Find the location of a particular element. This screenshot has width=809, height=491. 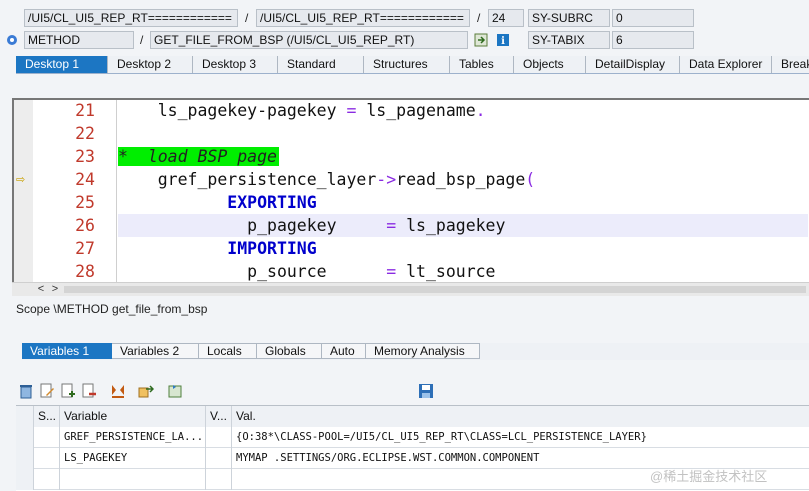

scroll-left-icon: < is located at coordinates (41, 289).